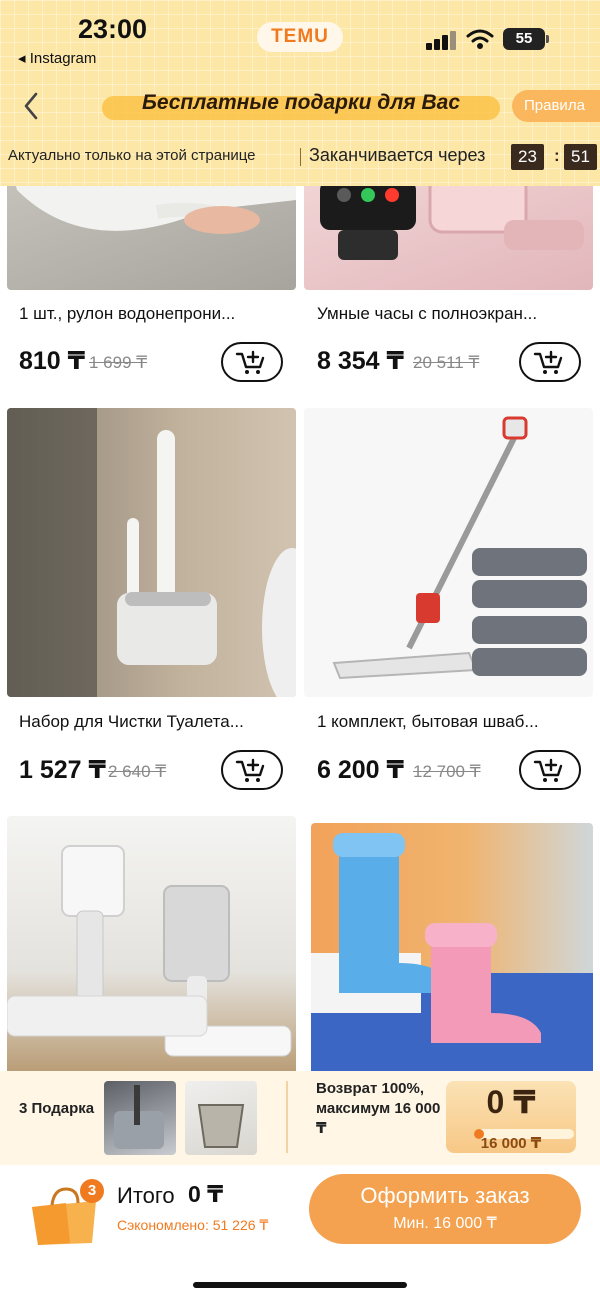 The image size is (600, 1300). What do you see at coordinates (446, 362) in the screenshot?
I see `product-old-price: 20 511 ₸` at bounding box center [446, 362].